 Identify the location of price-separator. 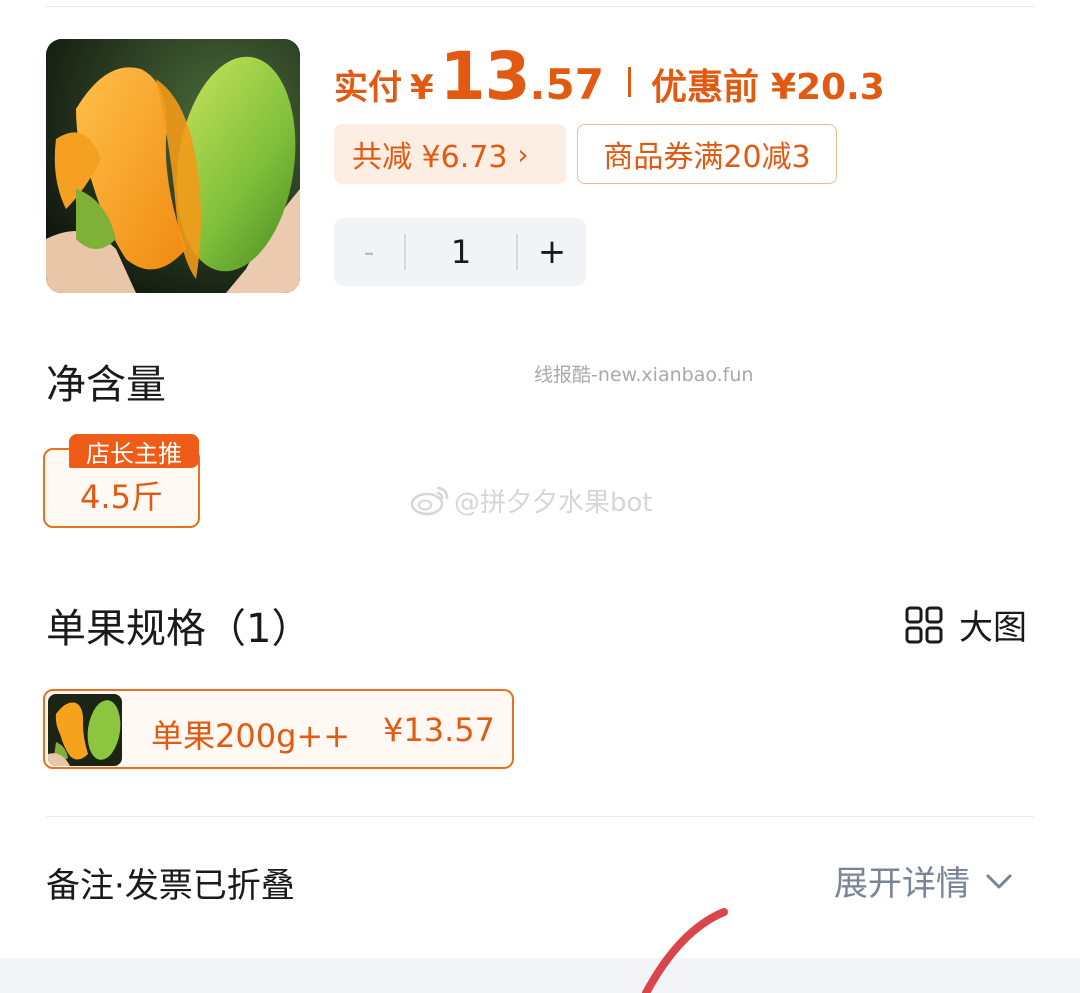
(629, 82).